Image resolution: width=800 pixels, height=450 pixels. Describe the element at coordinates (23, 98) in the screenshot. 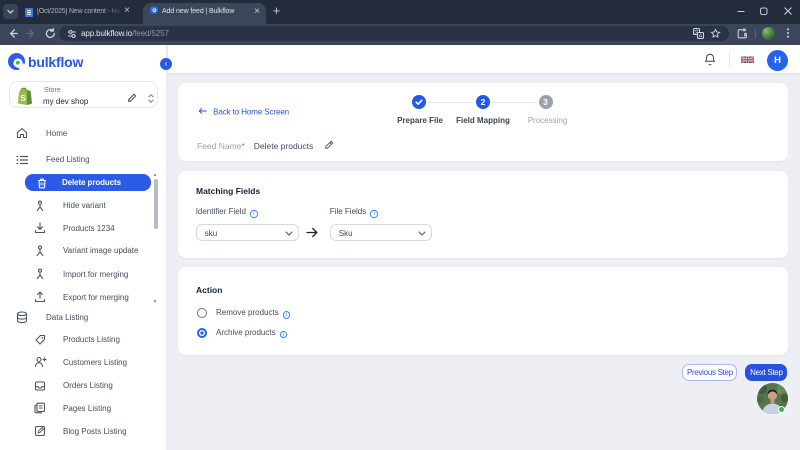

I see `svg-text: S` at that location.